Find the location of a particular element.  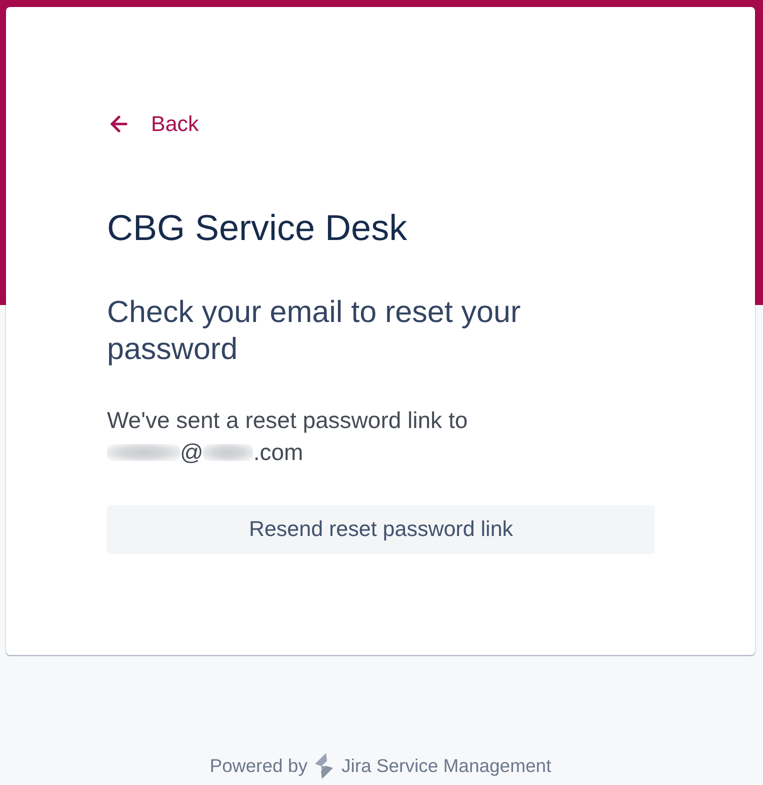

back-link: Back is located at coordinates (153, 124).